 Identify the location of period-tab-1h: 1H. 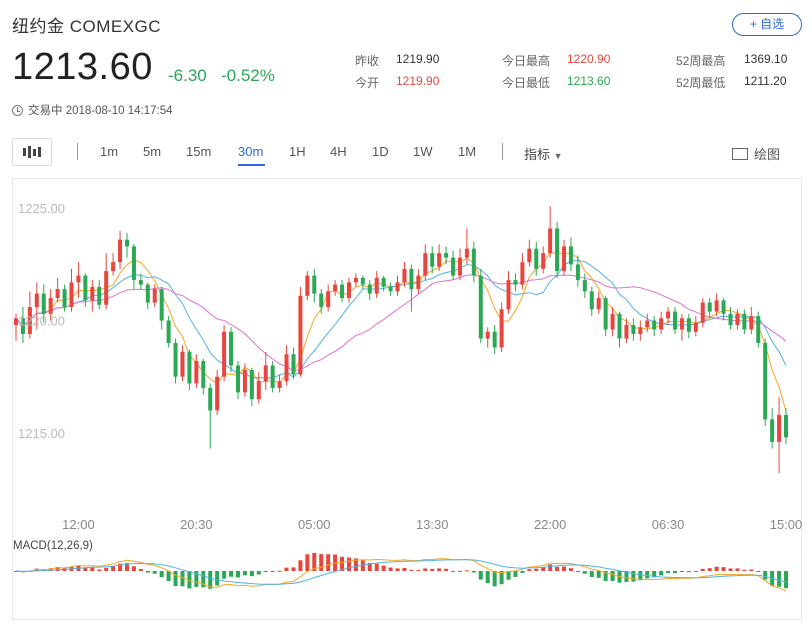
(297, 151).